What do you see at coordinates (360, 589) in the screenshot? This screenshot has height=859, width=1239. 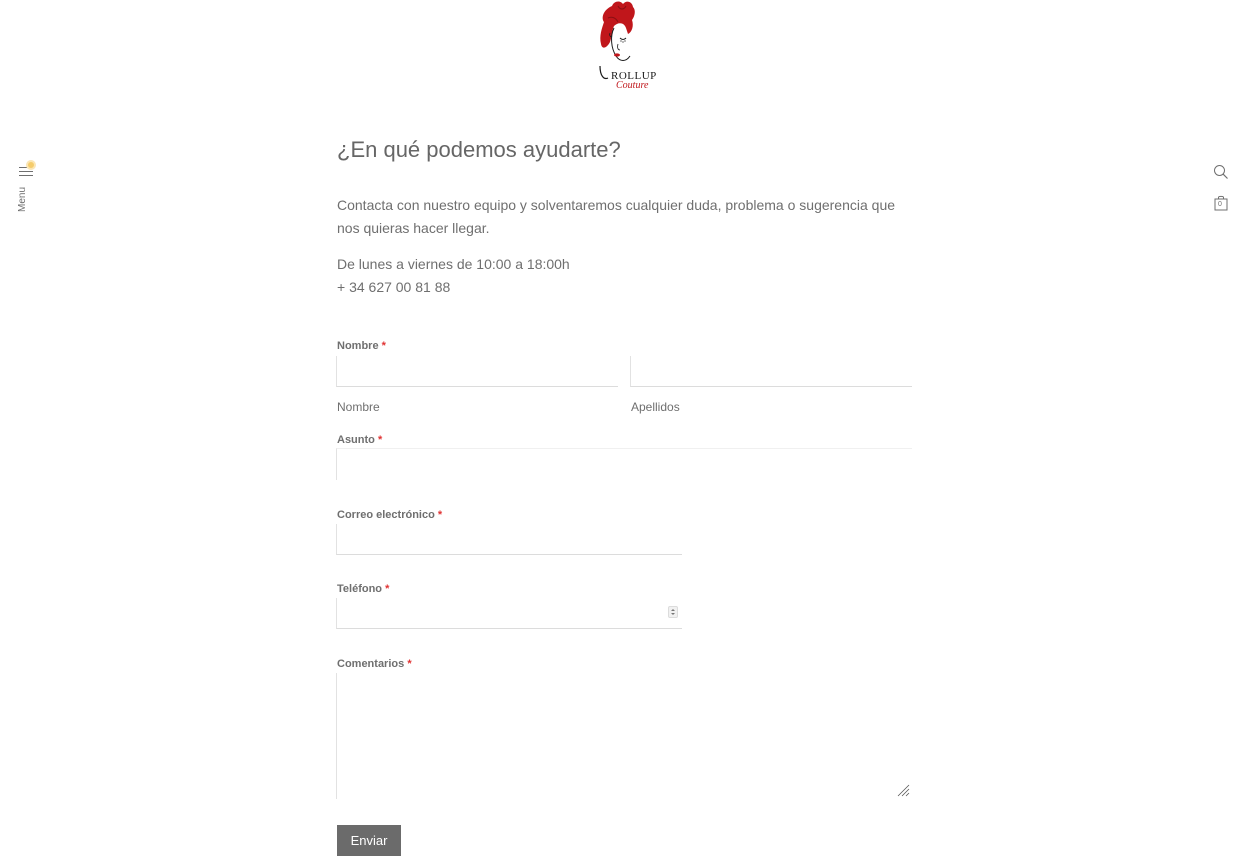 I see `phone-label-text: Teléfono` at bounding box center [360, 589].